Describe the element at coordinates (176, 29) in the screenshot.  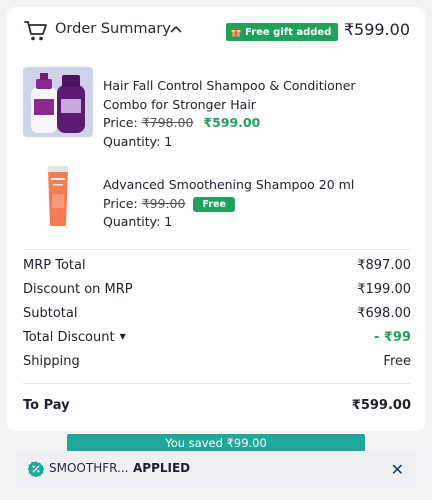
I see `chevron-up-icon` at that location.